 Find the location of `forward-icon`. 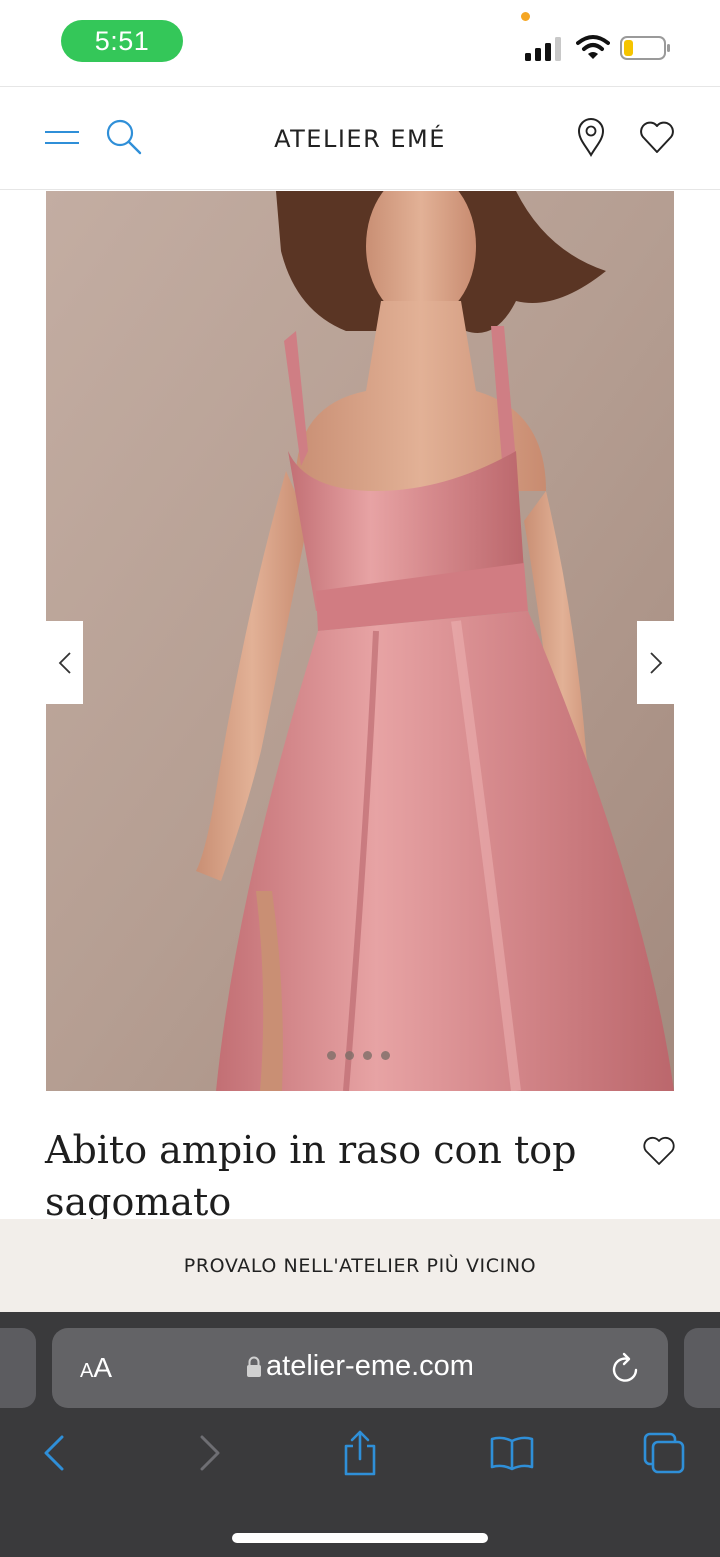

forward-icon is located at coordinates (210, 1453).